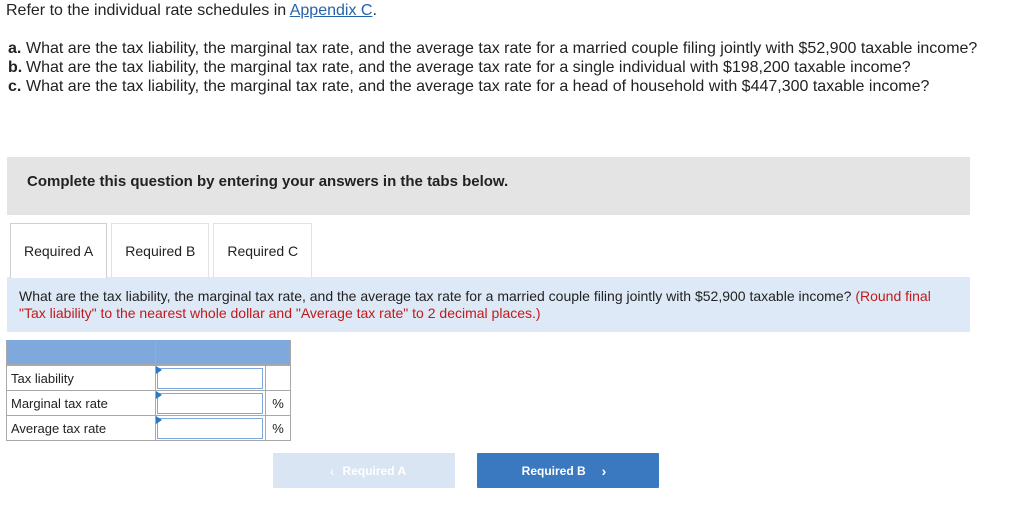  Describe the element at coordinates (15, 48) in the screenshot. I see `question-label: a.` at that location.